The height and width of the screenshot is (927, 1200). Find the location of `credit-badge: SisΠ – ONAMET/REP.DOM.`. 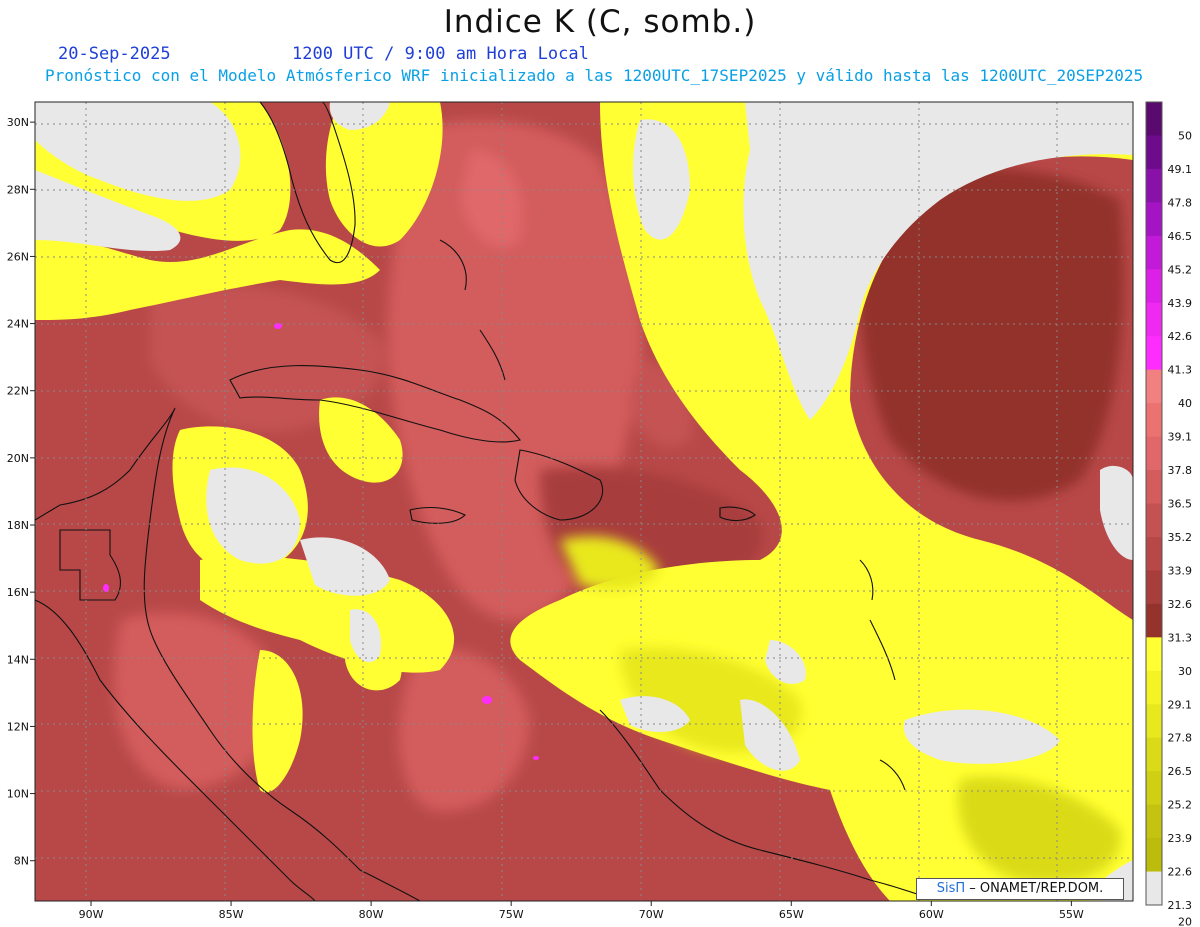

credit-badge: SisΠ – ONAMET/REP.DOM. is located at coordinates (1020, 889).